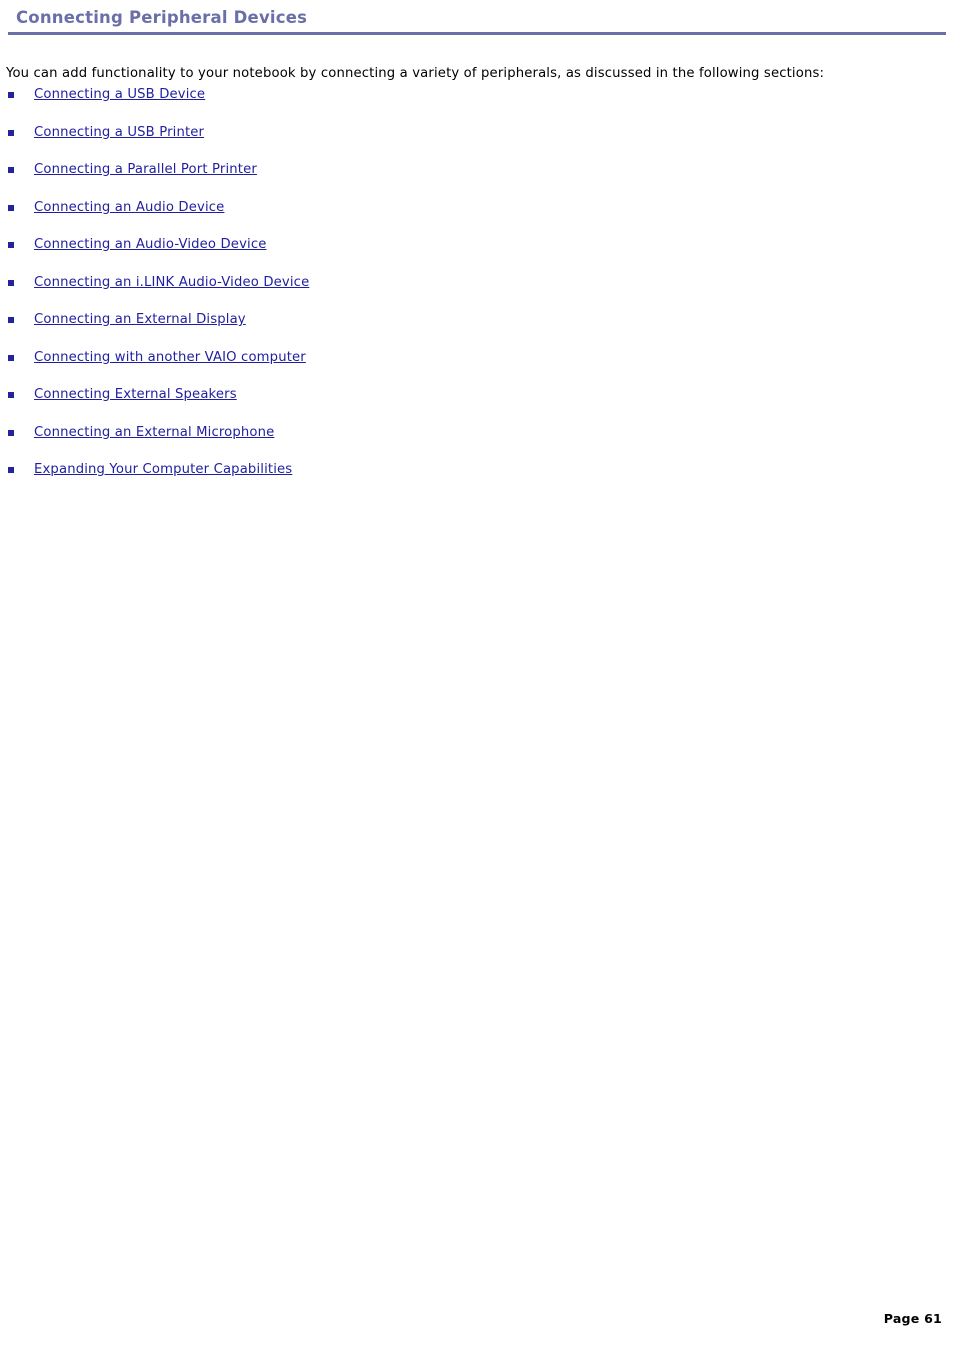 This screenshot has width=954, height=1351. What do you see at coordinates (129, 207) in the screenshot?
I see `link-connecting-an-audio-device: Connecting an Audio Device` at bounding box center [129, 207].